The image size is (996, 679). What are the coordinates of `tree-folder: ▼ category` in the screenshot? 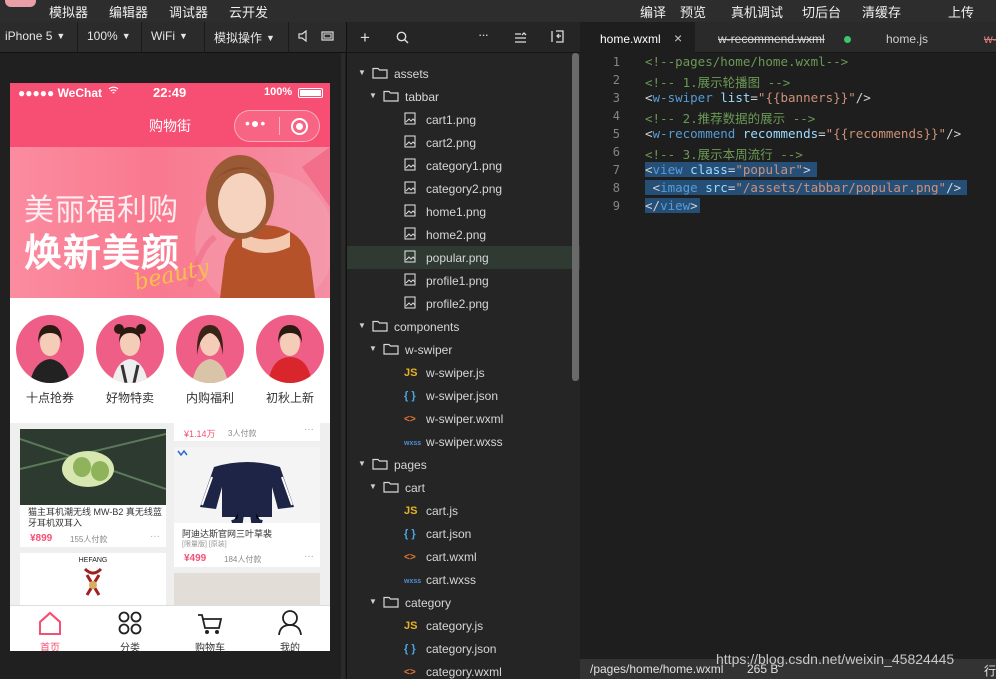 It's located at (464, 602).